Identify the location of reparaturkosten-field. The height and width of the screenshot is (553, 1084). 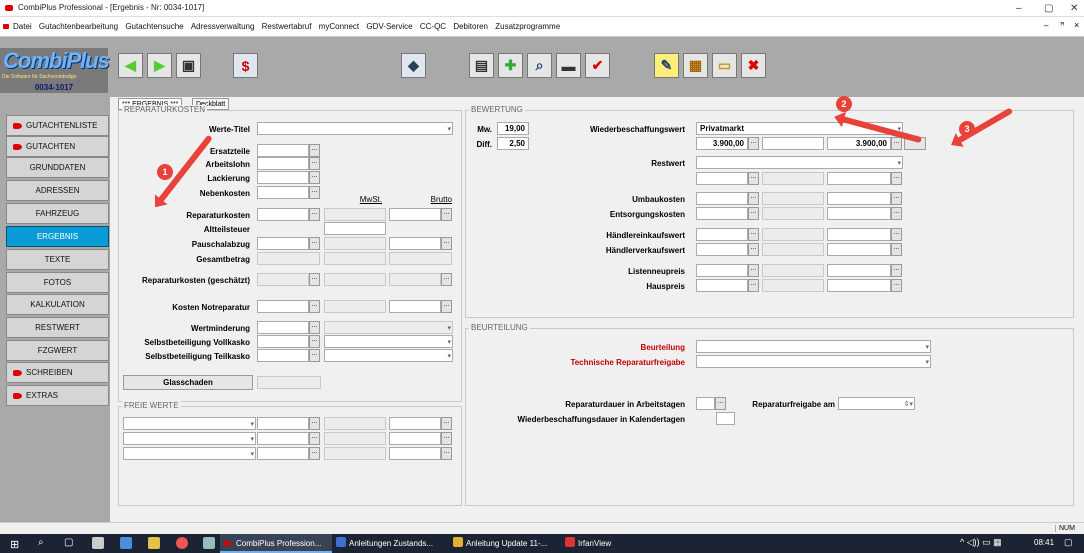
(283, 214).